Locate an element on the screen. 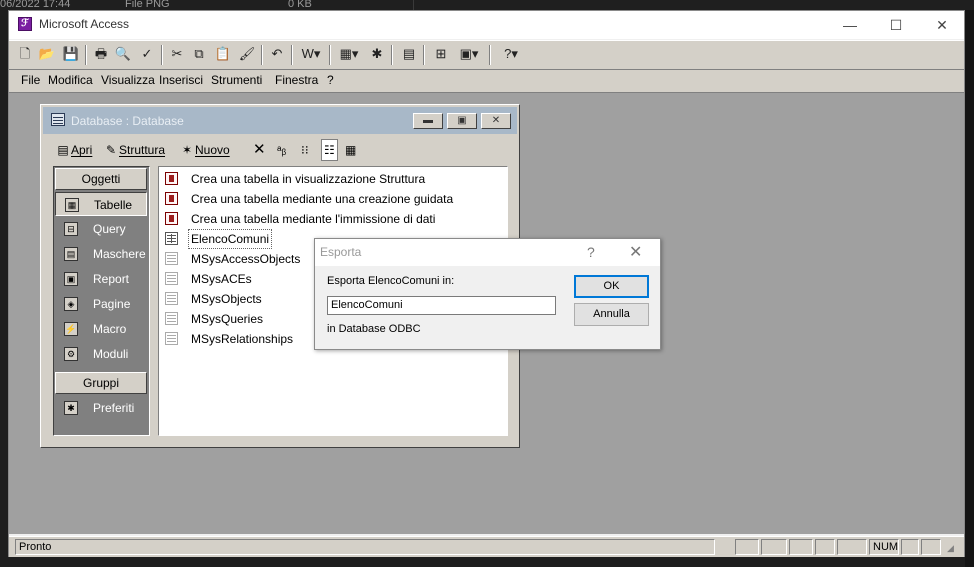 The image size is (974, 567). details-view-icon: ▦ is located at coordinates (350, 150).